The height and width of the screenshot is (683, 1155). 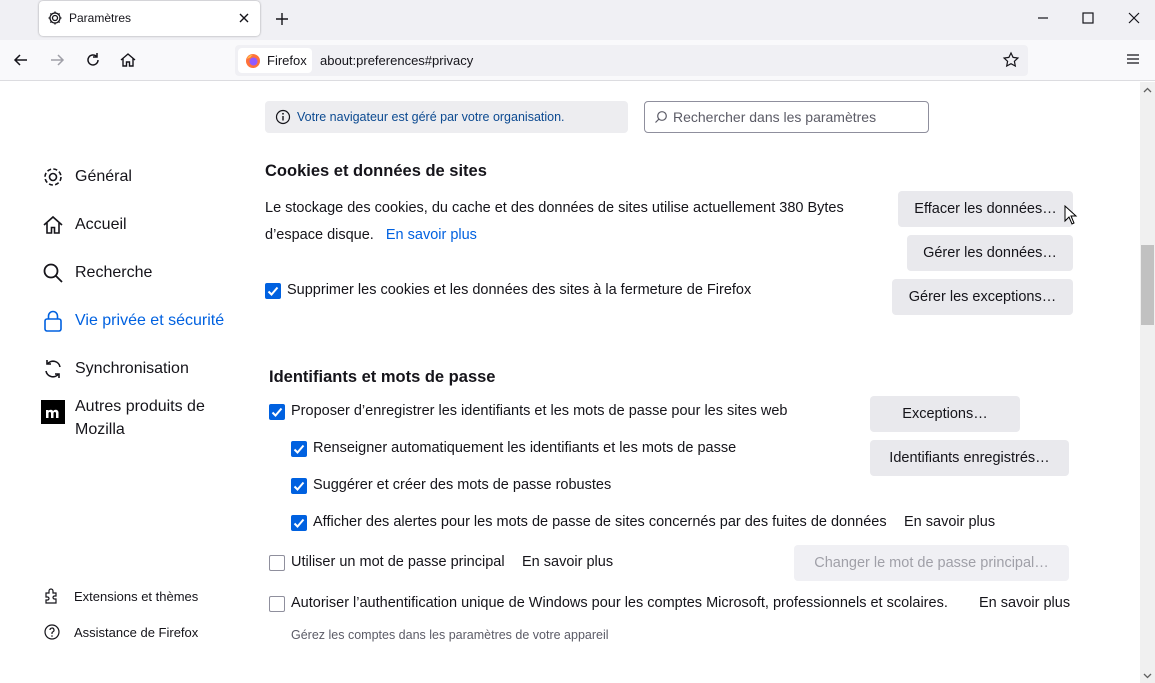 What do you see at coordinates (1147, 90) in the screenshot?
I see `scroll-up-icon` at bounding box center [1147, 90].